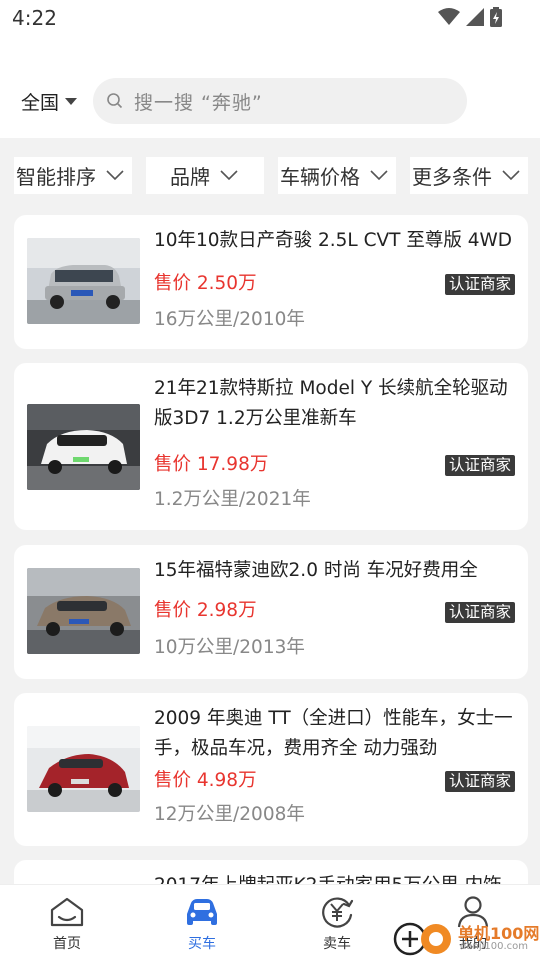  Describe the element at coordinates (205, 780) in the screenshot. I see `listing-price: 售价 4.98万` at that location.